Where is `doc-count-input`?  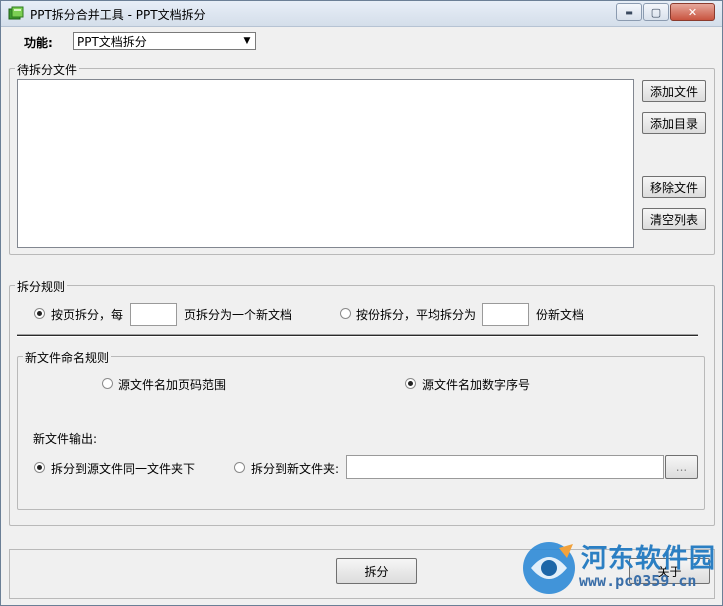
doc-count-input is located at coordinates (505, 314).